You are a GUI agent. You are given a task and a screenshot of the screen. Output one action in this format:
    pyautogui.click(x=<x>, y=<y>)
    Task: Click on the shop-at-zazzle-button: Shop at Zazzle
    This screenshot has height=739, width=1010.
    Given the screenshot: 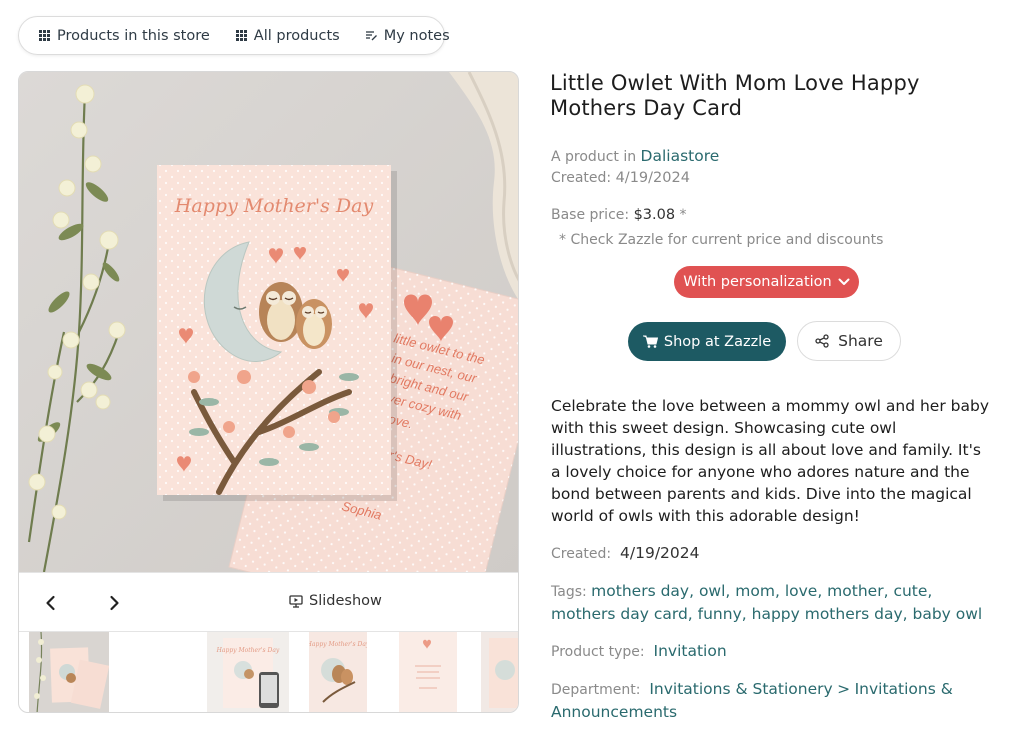 What is the action you would take?
    pyautogui.click(x=707, y=341)
    